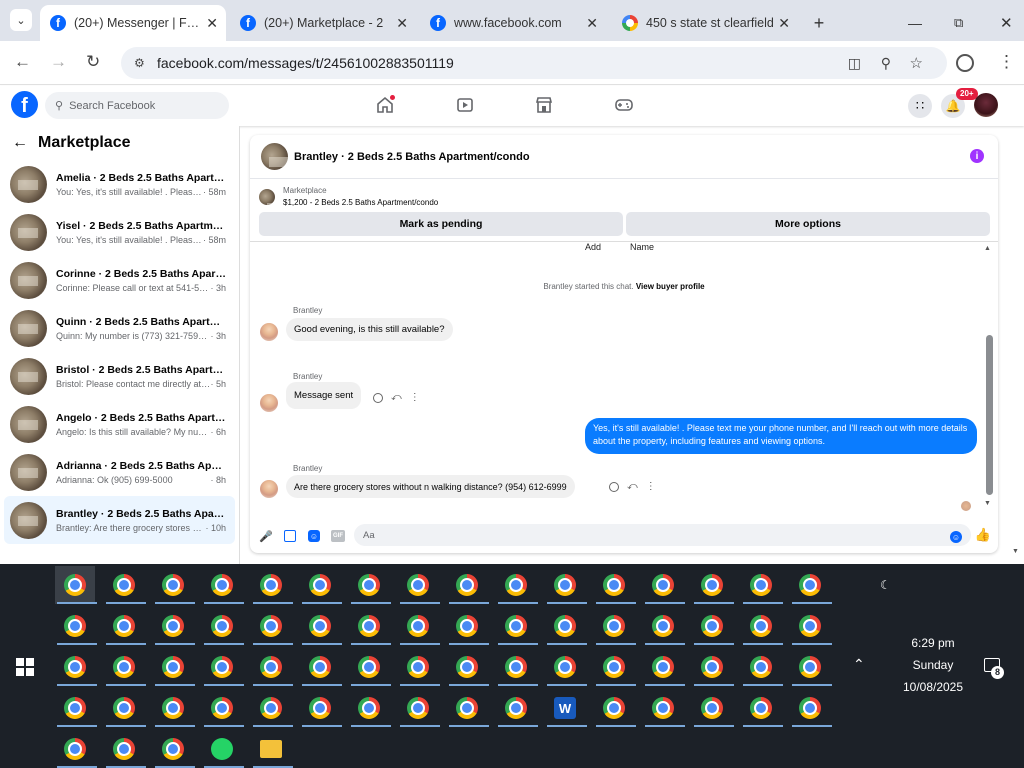  I want to click on tab-search-button: ⌄, so click(21, 20).